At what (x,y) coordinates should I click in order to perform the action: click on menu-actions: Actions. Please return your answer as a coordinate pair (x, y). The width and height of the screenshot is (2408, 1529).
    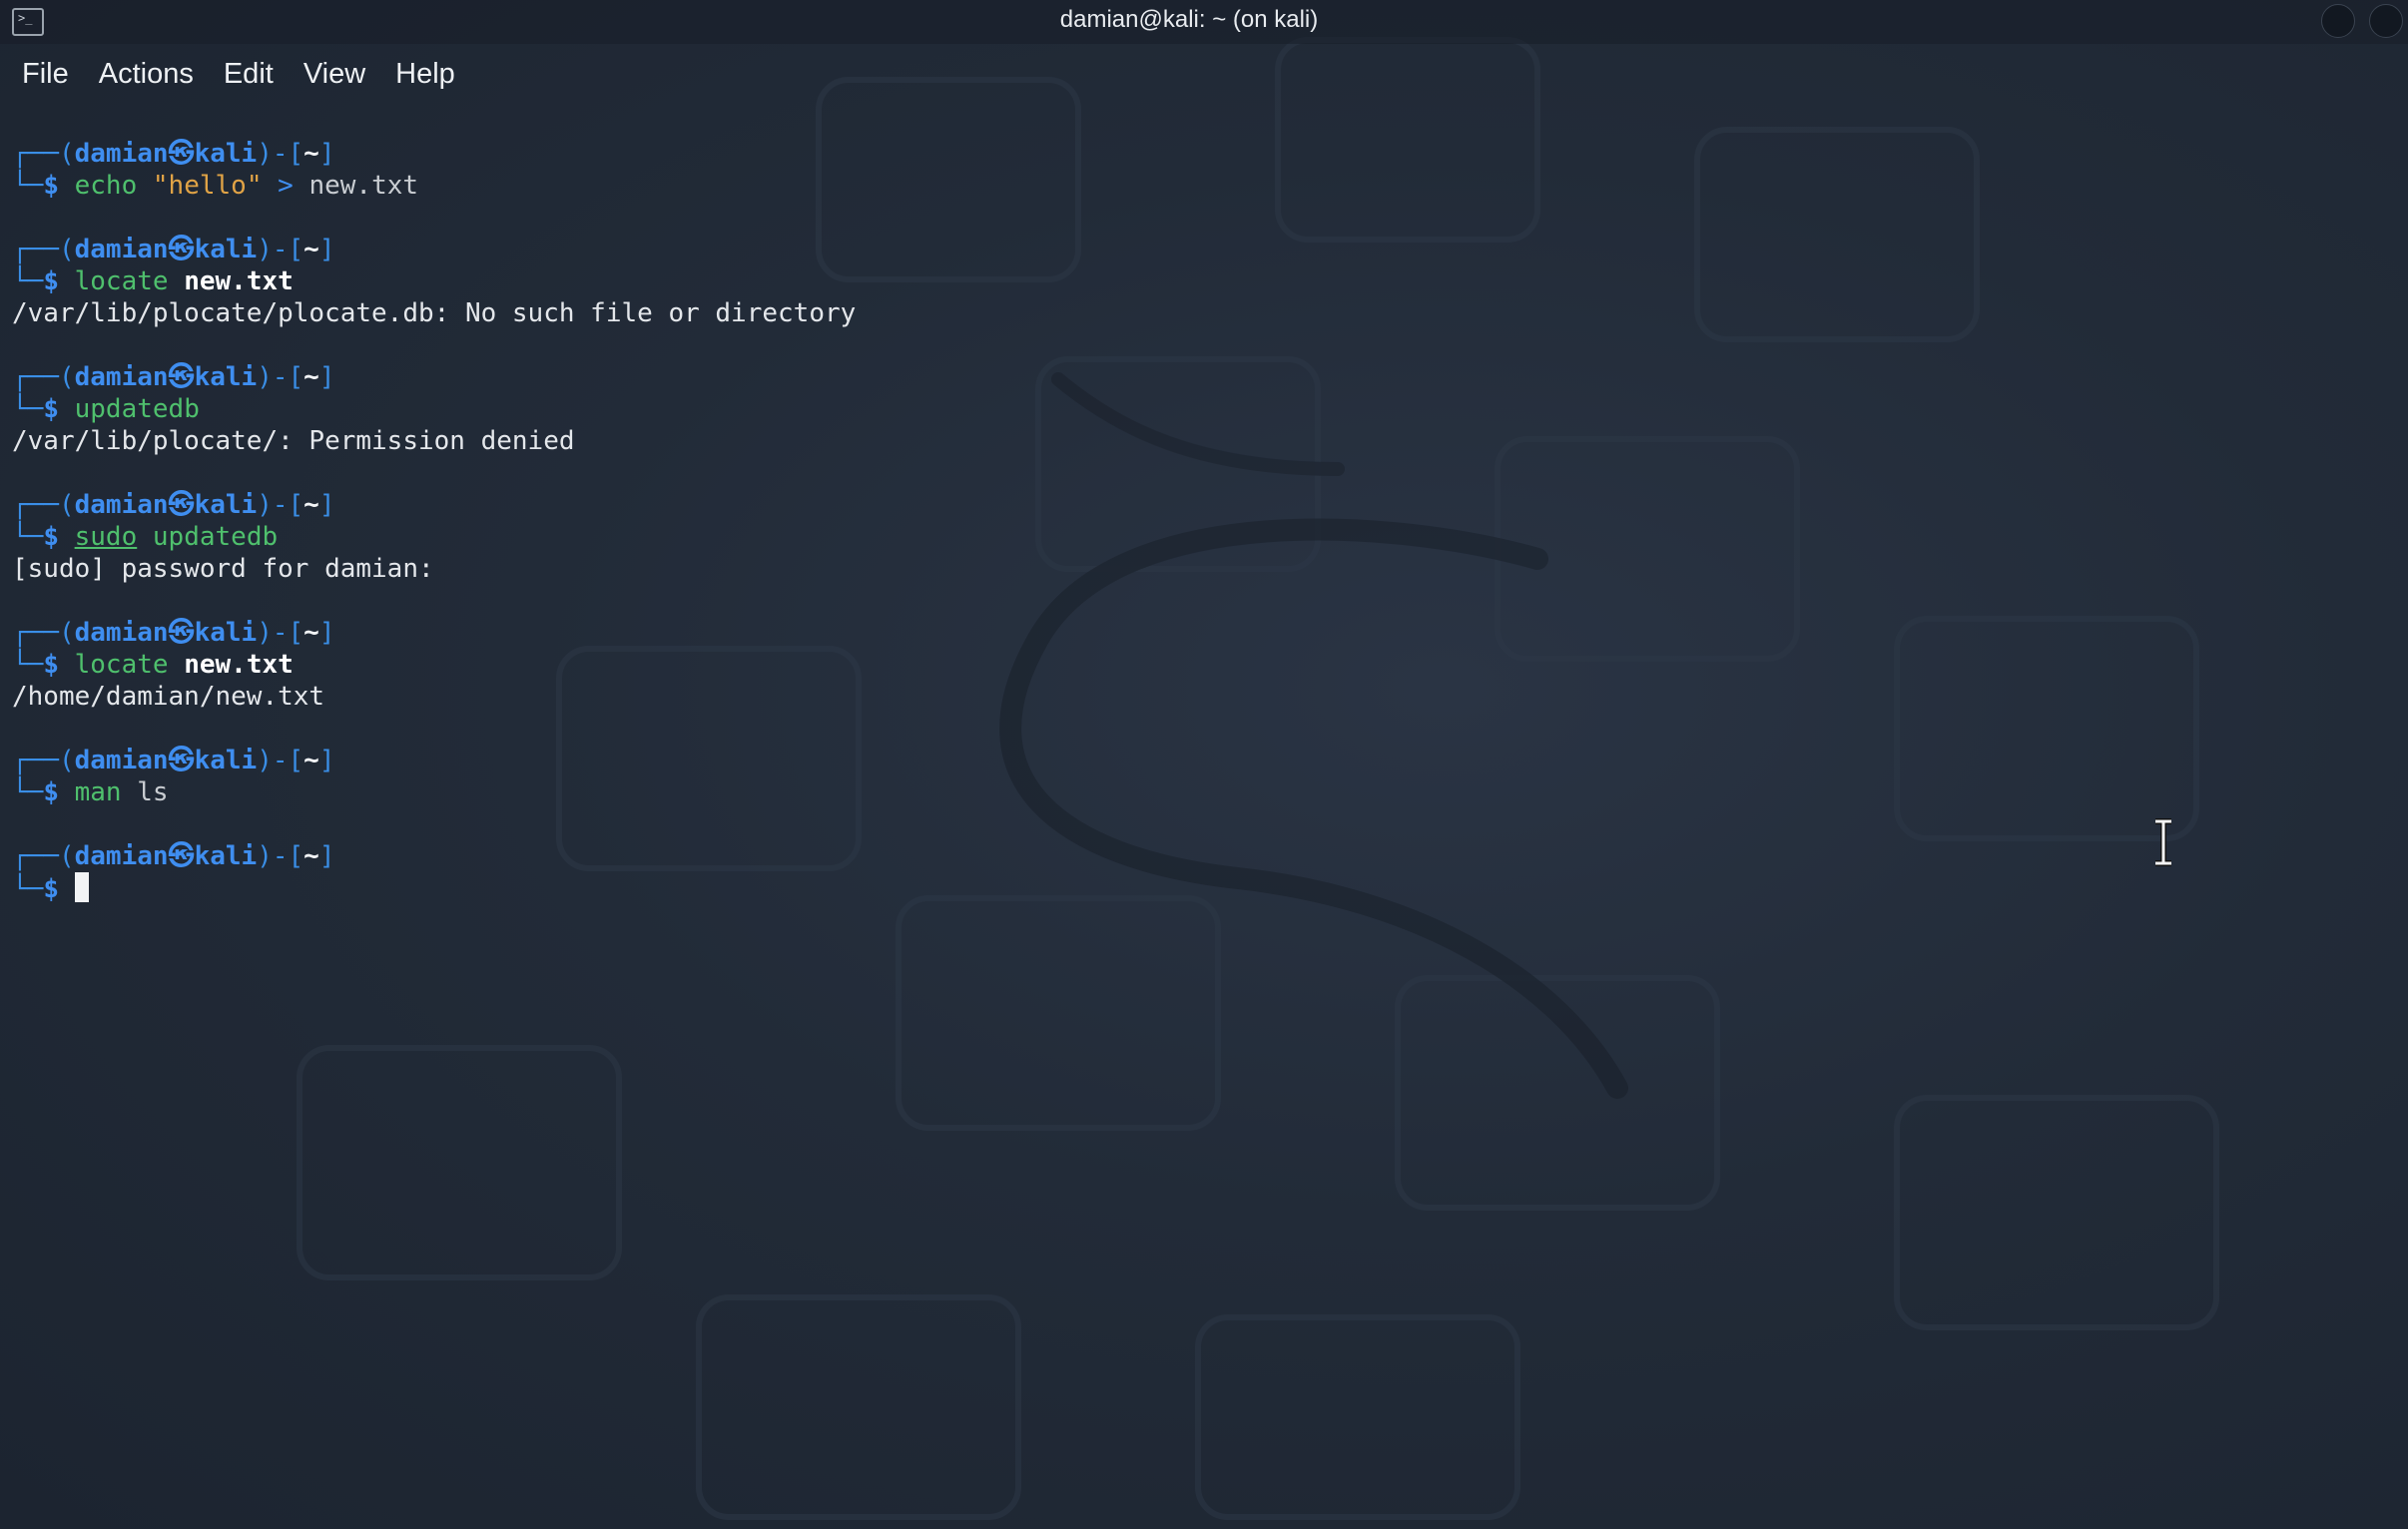
    Looking at the image, I should click on (146, 75).